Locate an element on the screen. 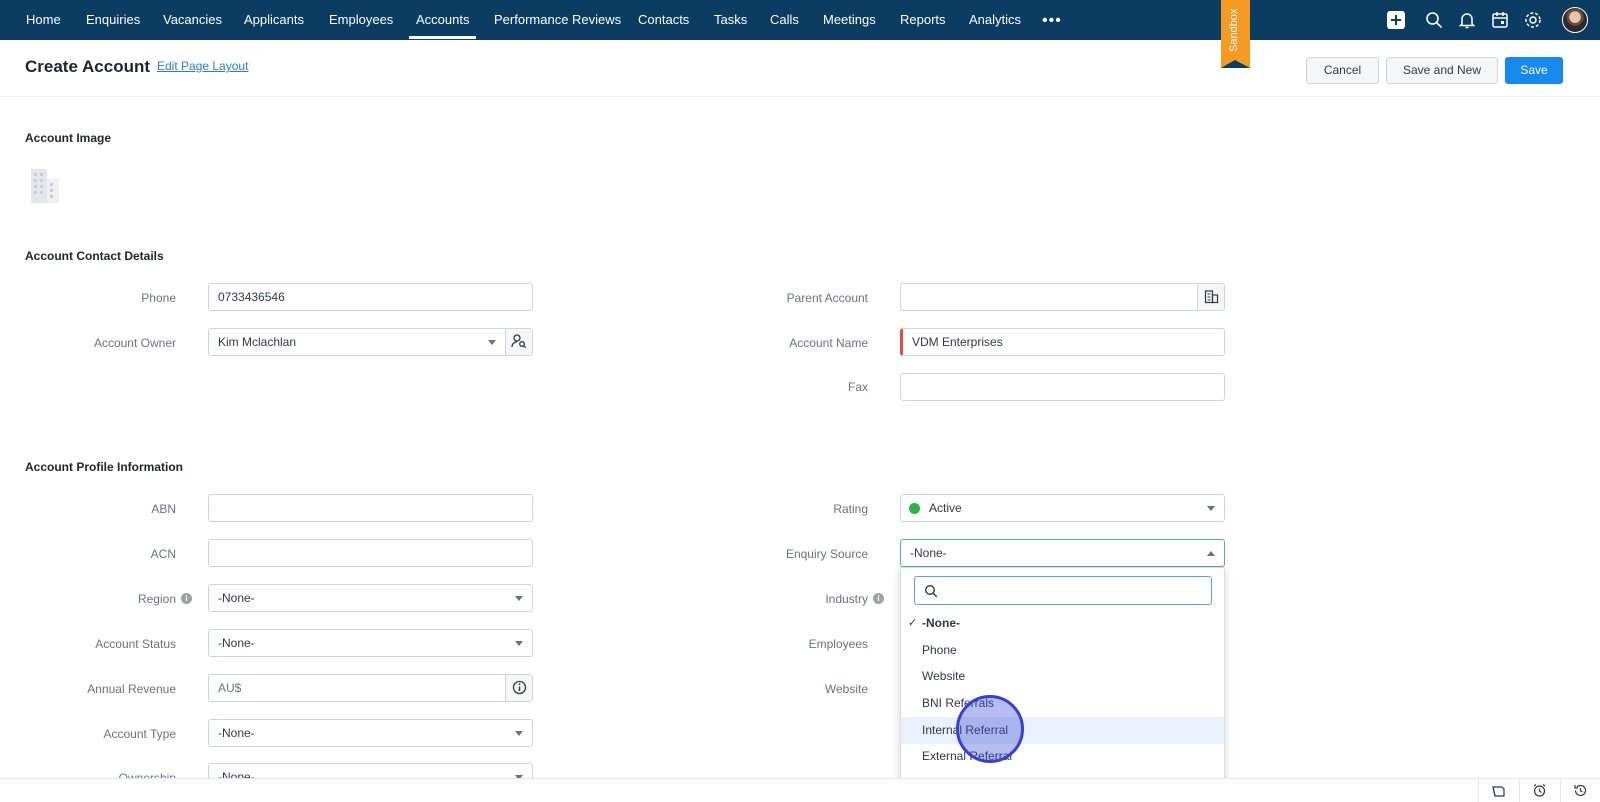  rating-select: Active is located at coordinates (1062, 508).